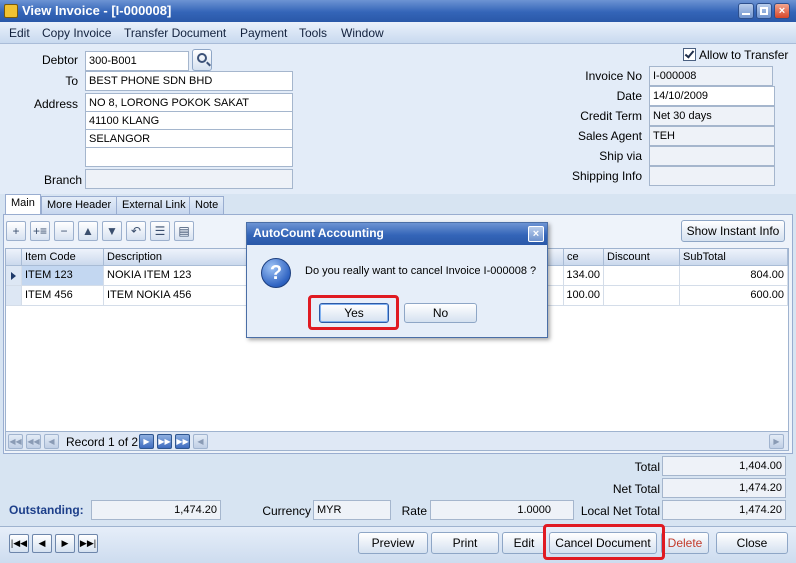  Describe the element at coordinates (398, 11) in the screenshot. I see `window-titlebar: View Invoice - [I-000008] ×` at that location.